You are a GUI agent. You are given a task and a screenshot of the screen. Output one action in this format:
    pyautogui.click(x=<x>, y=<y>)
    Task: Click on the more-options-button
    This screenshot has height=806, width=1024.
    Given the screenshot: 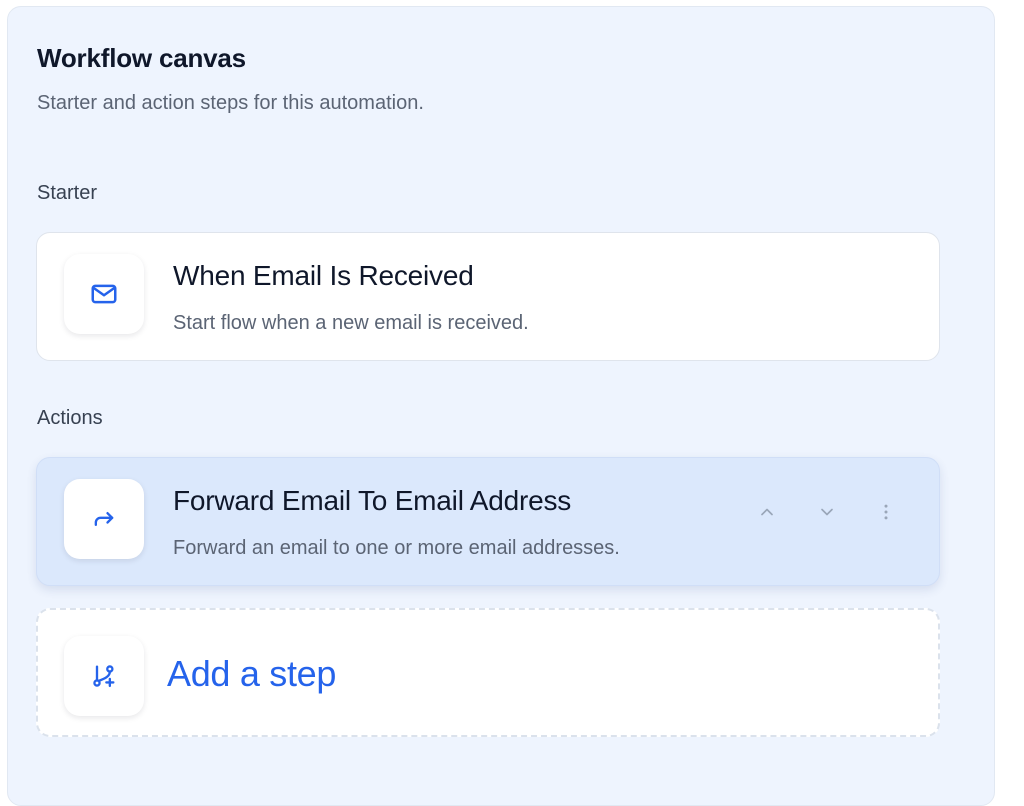 What is the action you would take?
    pyautogui.click(x=886, y=512)
    